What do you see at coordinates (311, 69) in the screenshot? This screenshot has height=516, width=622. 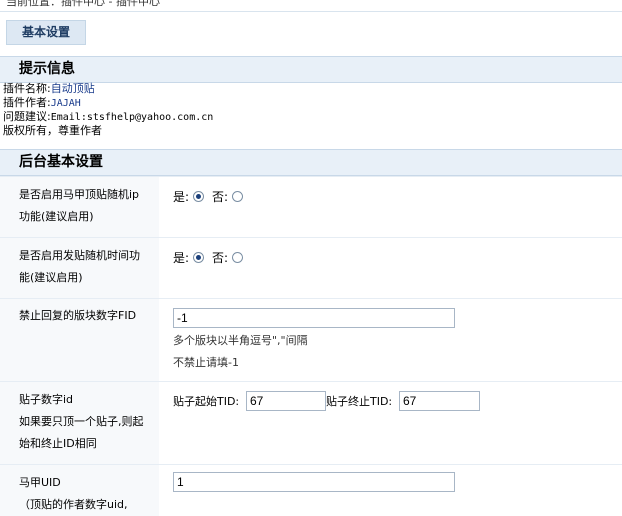 I see `section-header-info: 提示信息` at bounding box center [311, 69].